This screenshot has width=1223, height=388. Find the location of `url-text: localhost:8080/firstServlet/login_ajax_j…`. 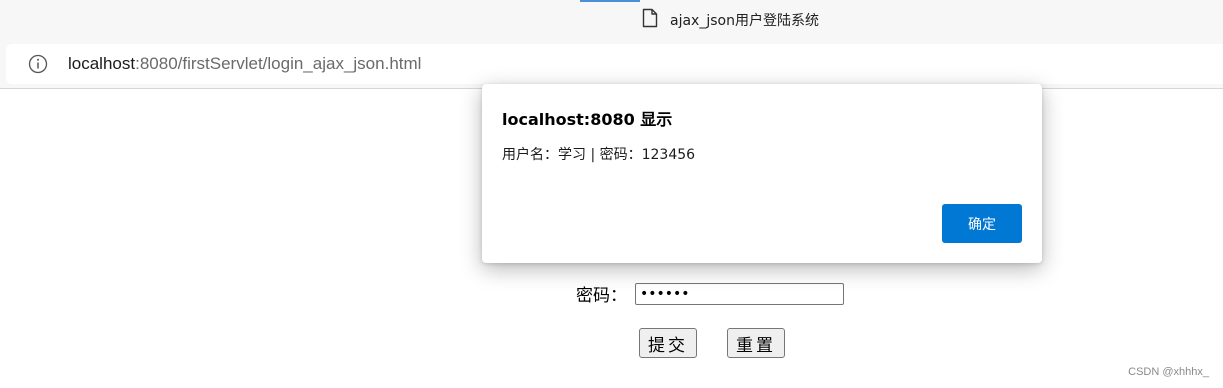

url-text: localhost:8080/firstServlet/login_ajax_j… is located at coordinates (244, 64).